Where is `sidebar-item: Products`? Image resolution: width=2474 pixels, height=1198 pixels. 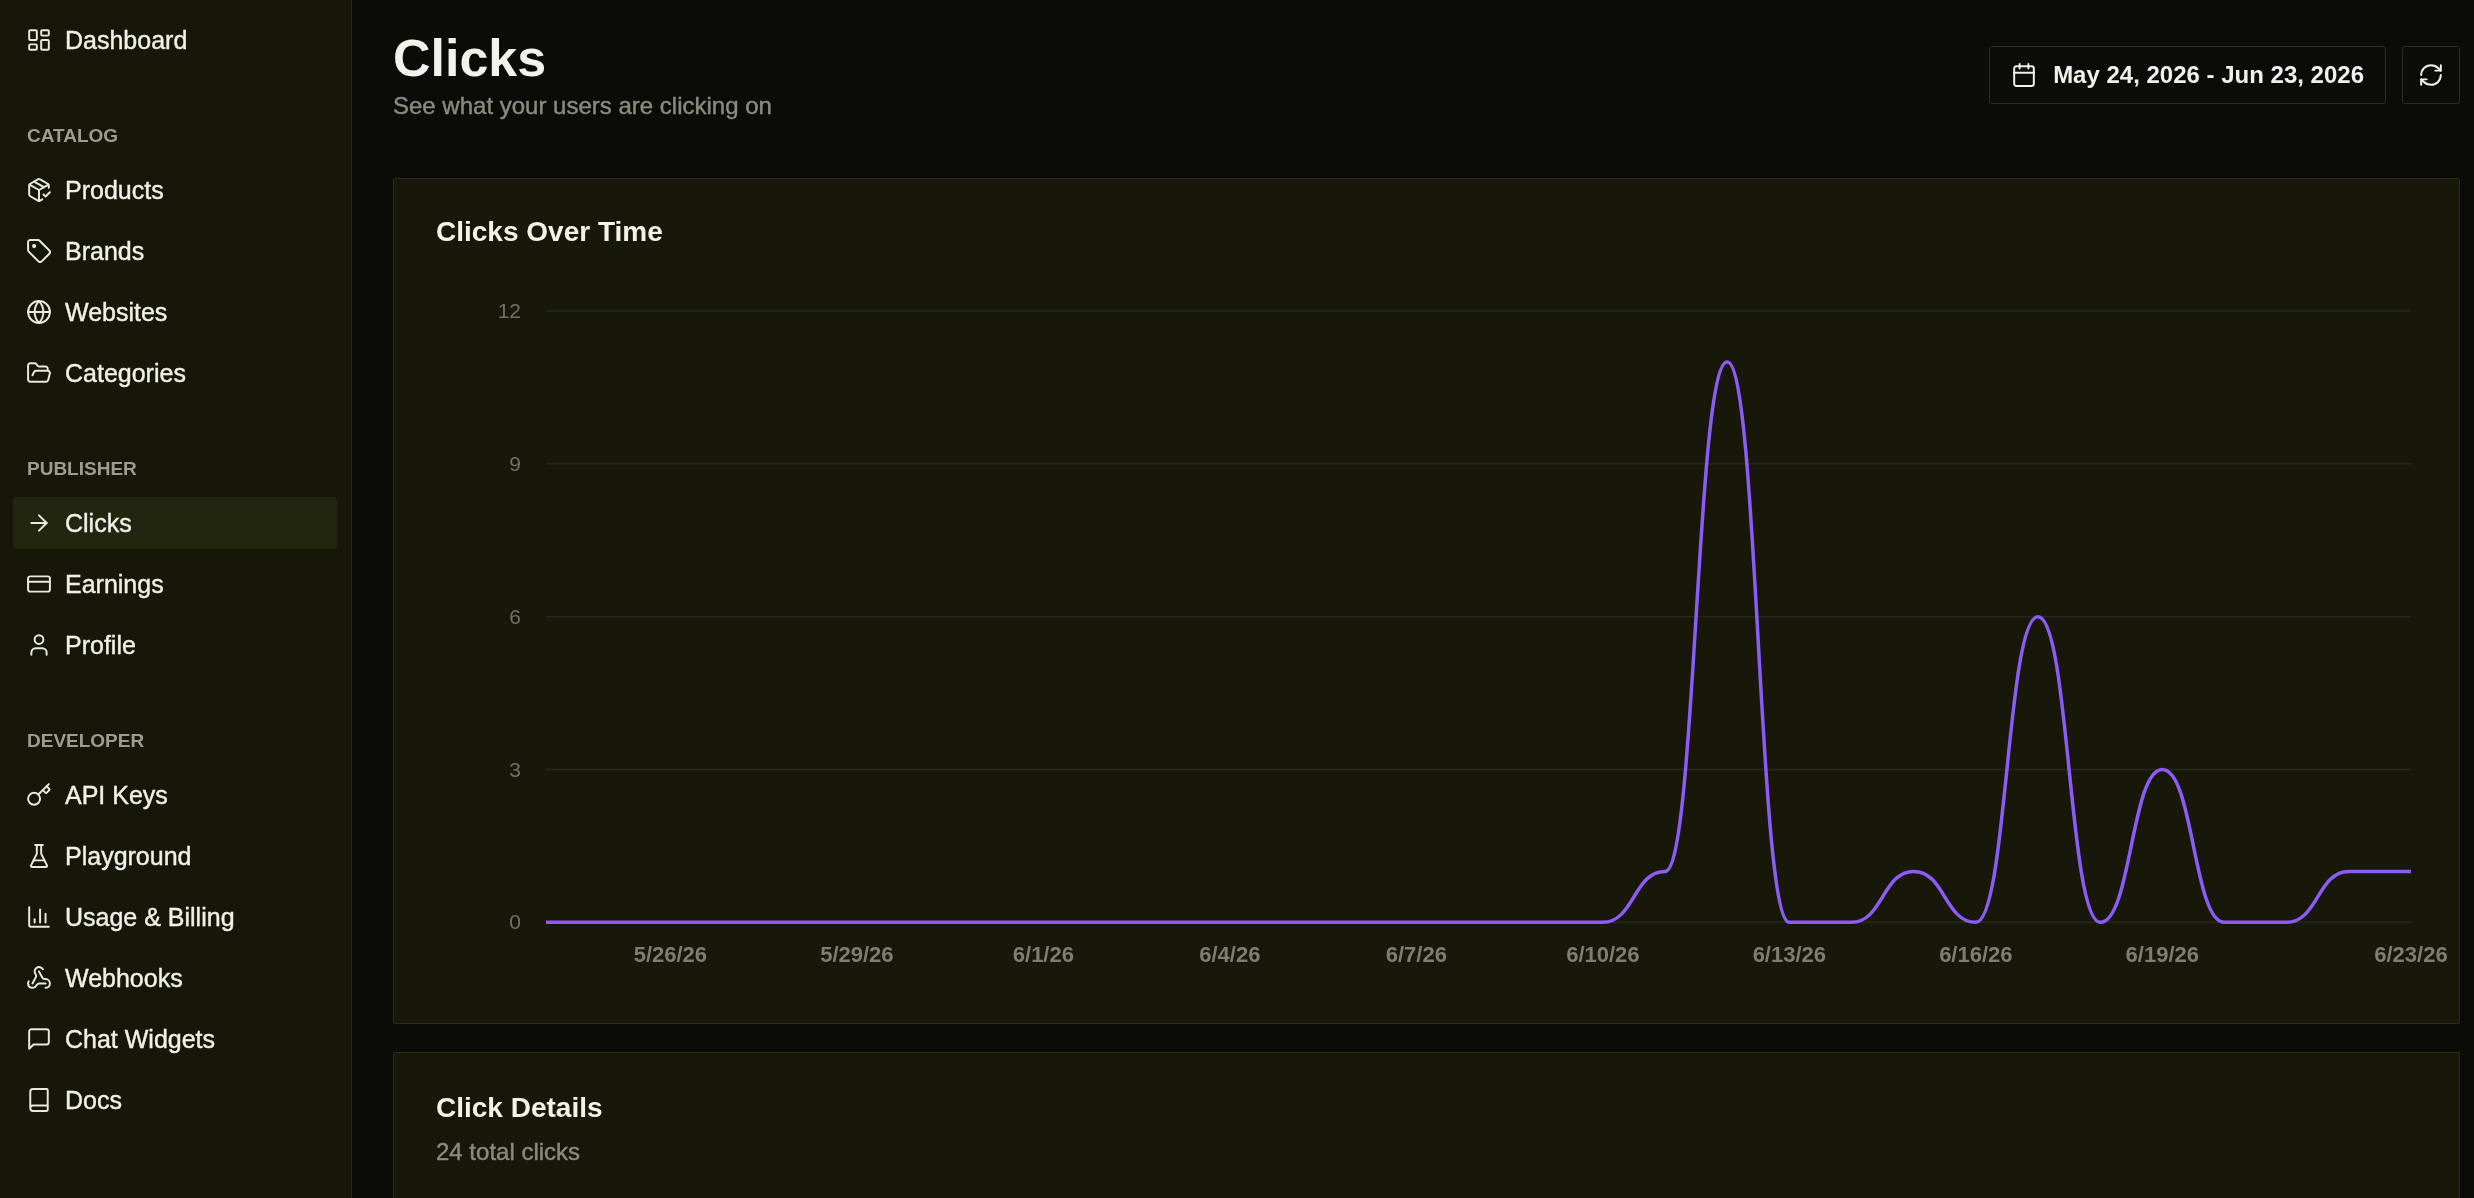 sidebar-item: Products is located at coordinates (175, 190).